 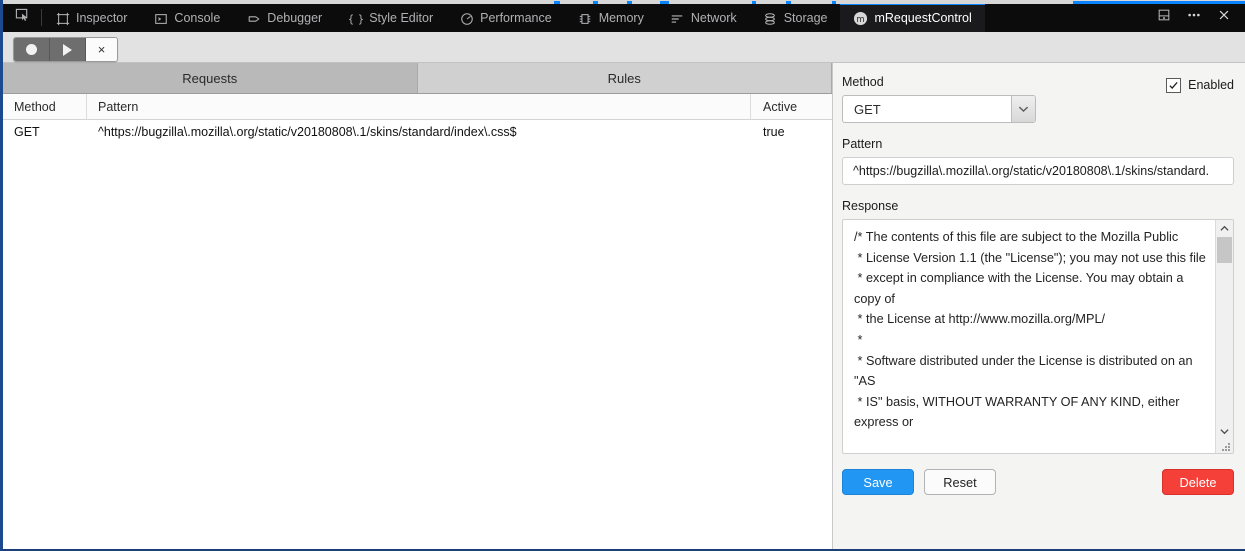 I want to click on meatball-menu-button, so click(x=1194, y=18).